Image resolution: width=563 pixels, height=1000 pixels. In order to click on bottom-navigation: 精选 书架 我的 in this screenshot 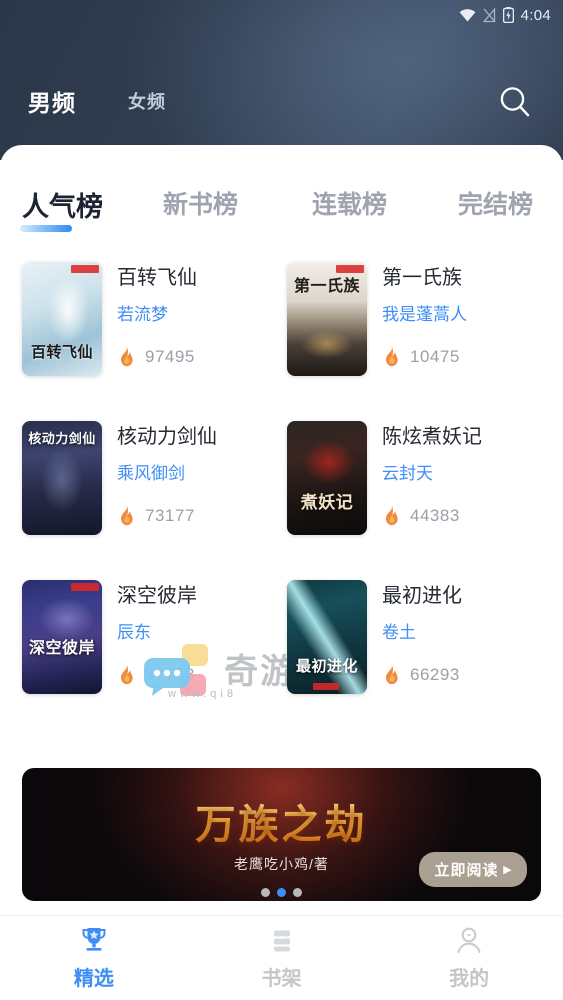, I will do `click(281, 957)`.